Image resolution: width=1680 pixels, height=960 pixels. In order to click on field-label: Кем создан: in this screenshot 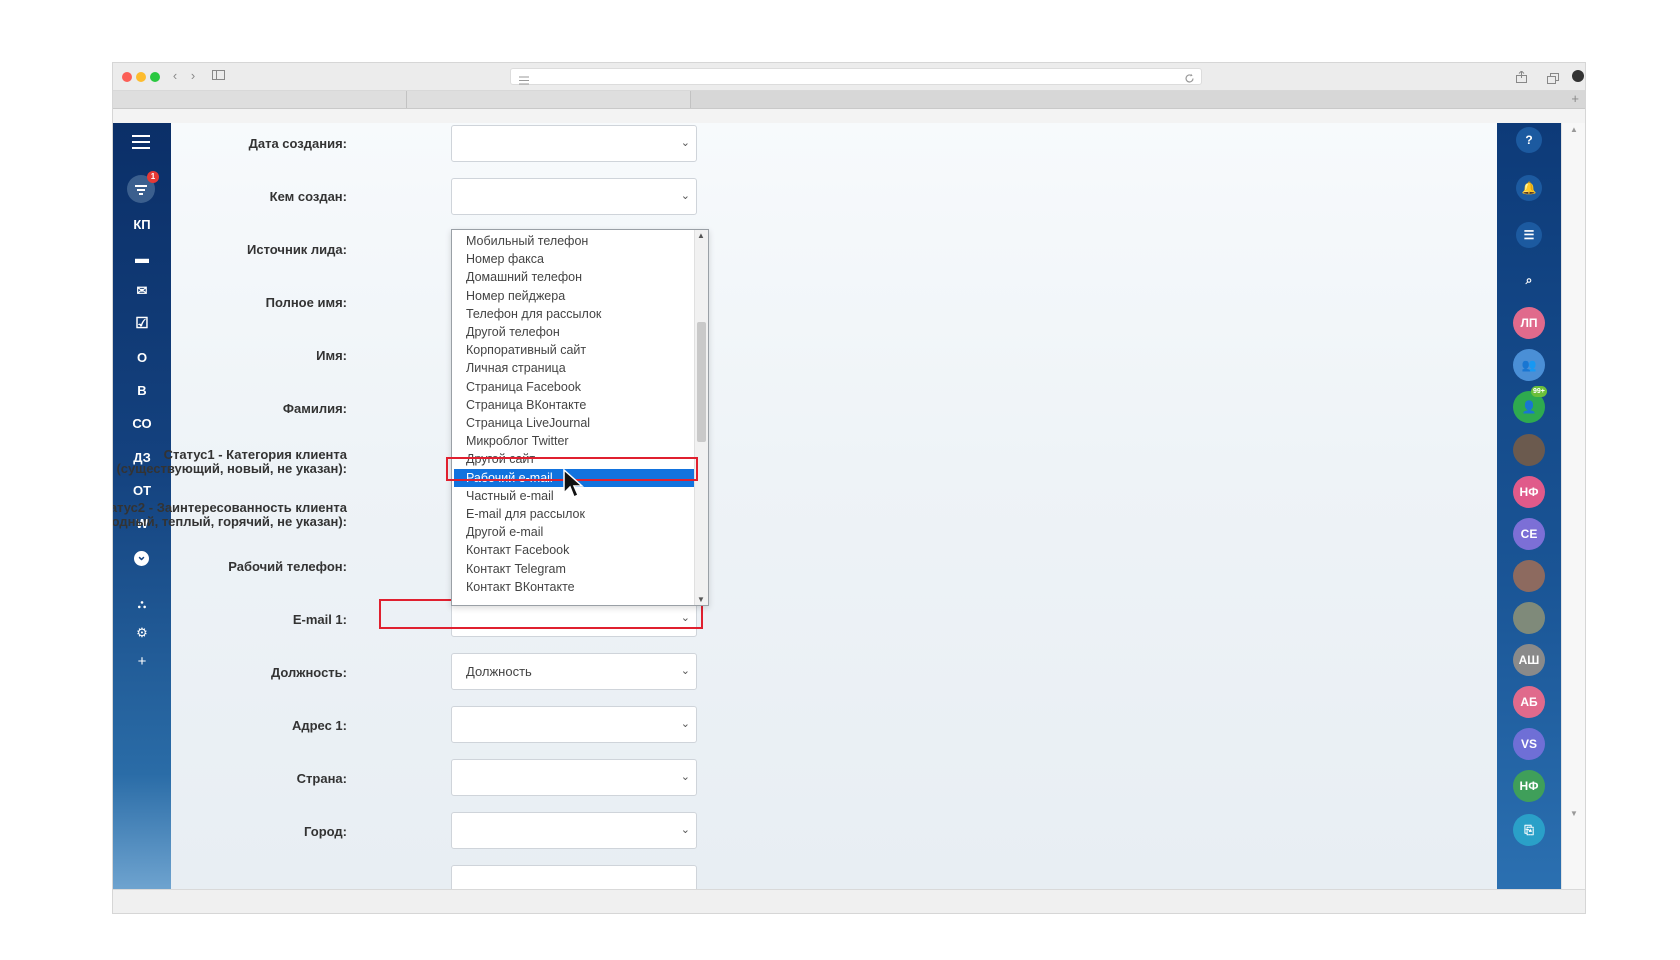, I will do `click(308, 196)`.